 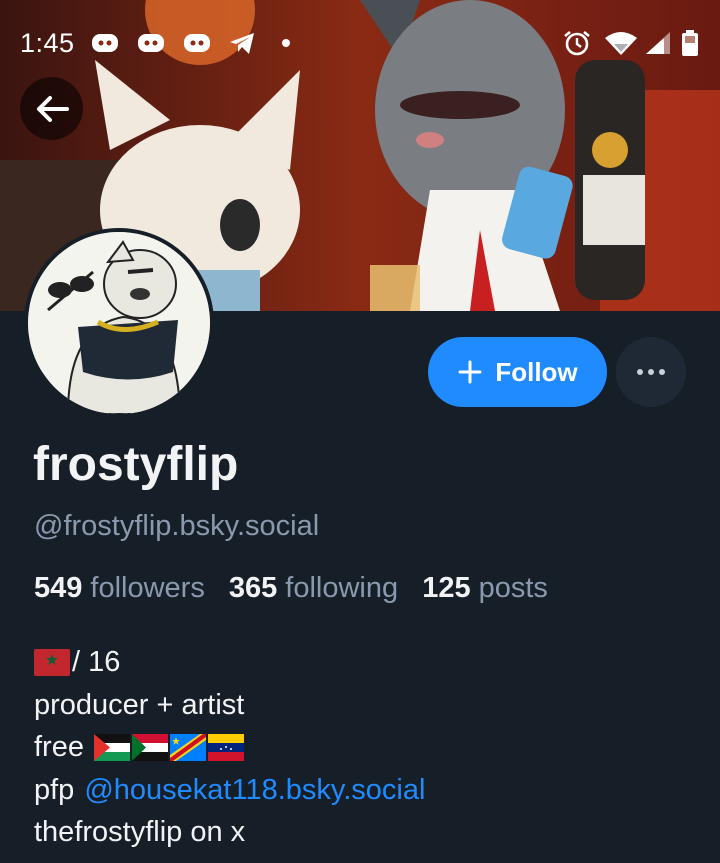 I want to click on bio-line: / 16, so click(x=229, y=662).